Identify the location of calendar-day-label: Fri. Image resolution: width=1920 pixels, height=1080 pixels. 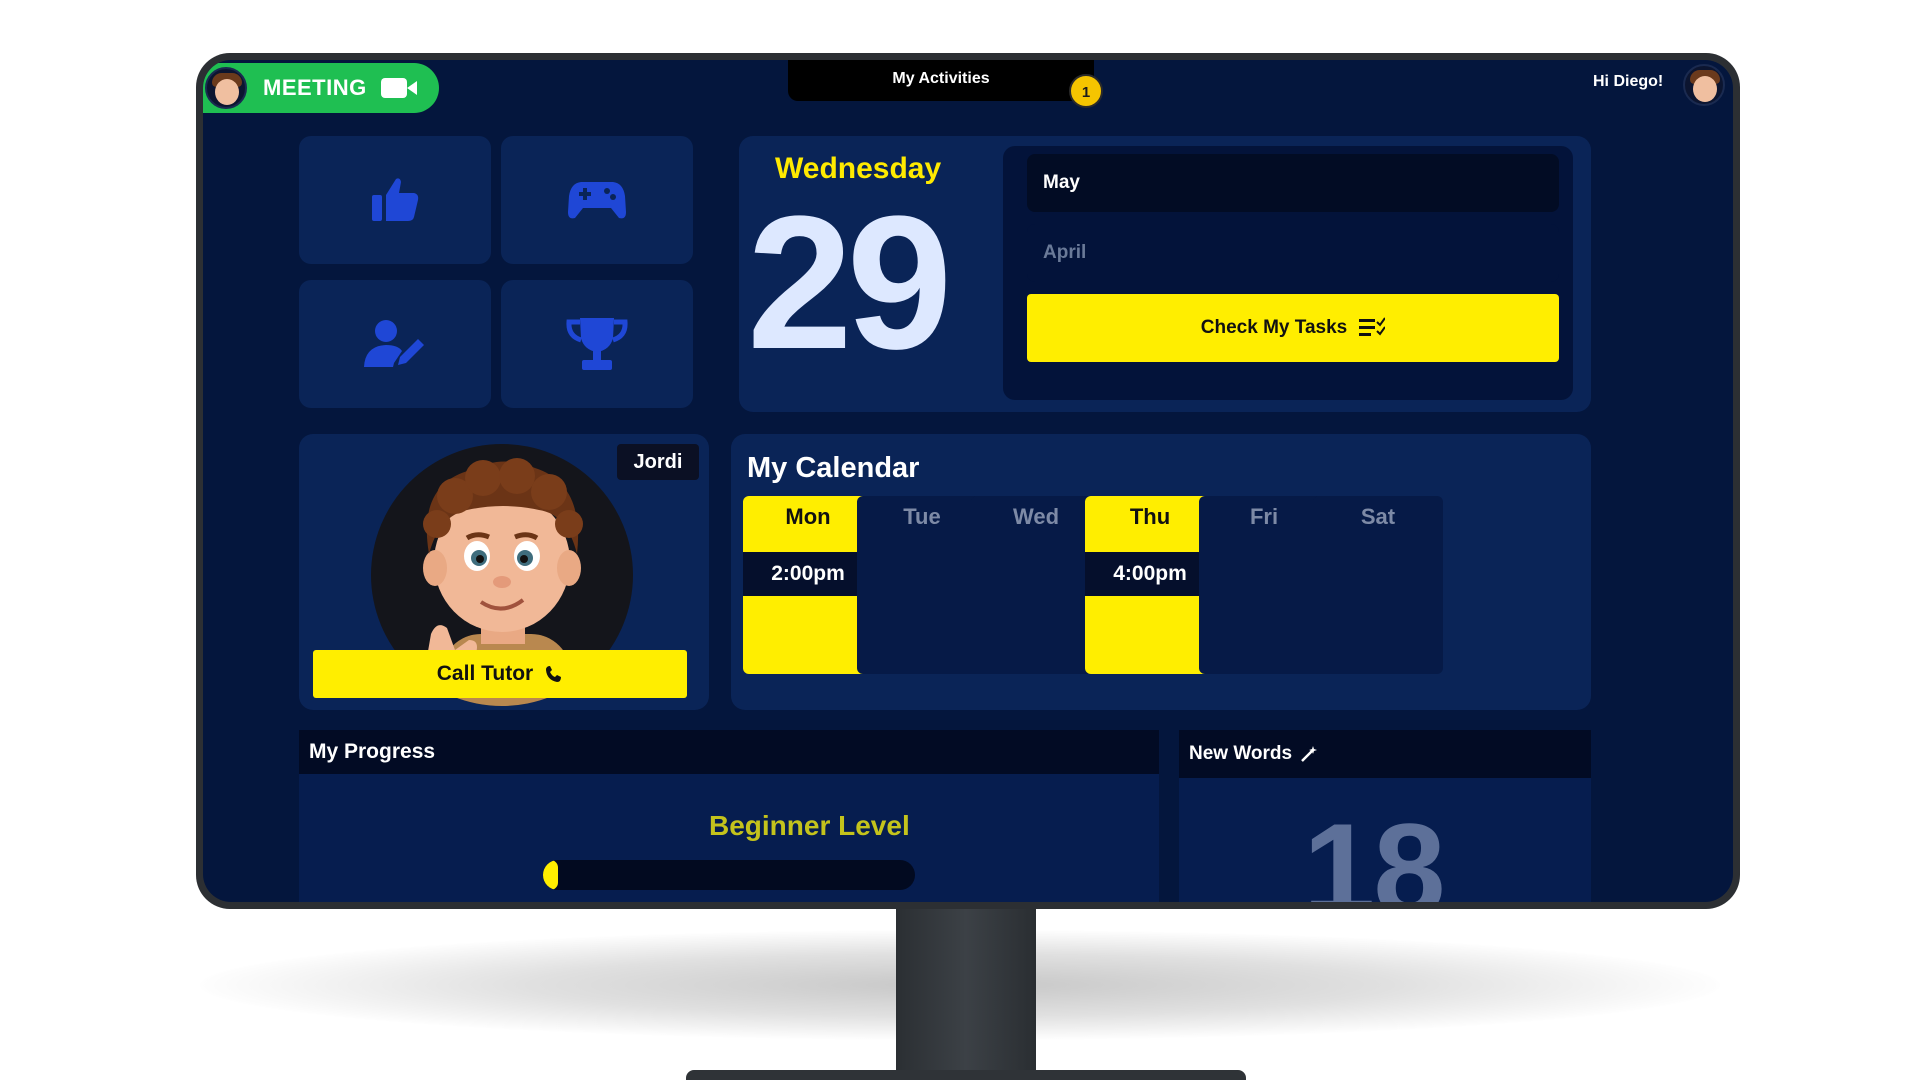
(1264, 516).